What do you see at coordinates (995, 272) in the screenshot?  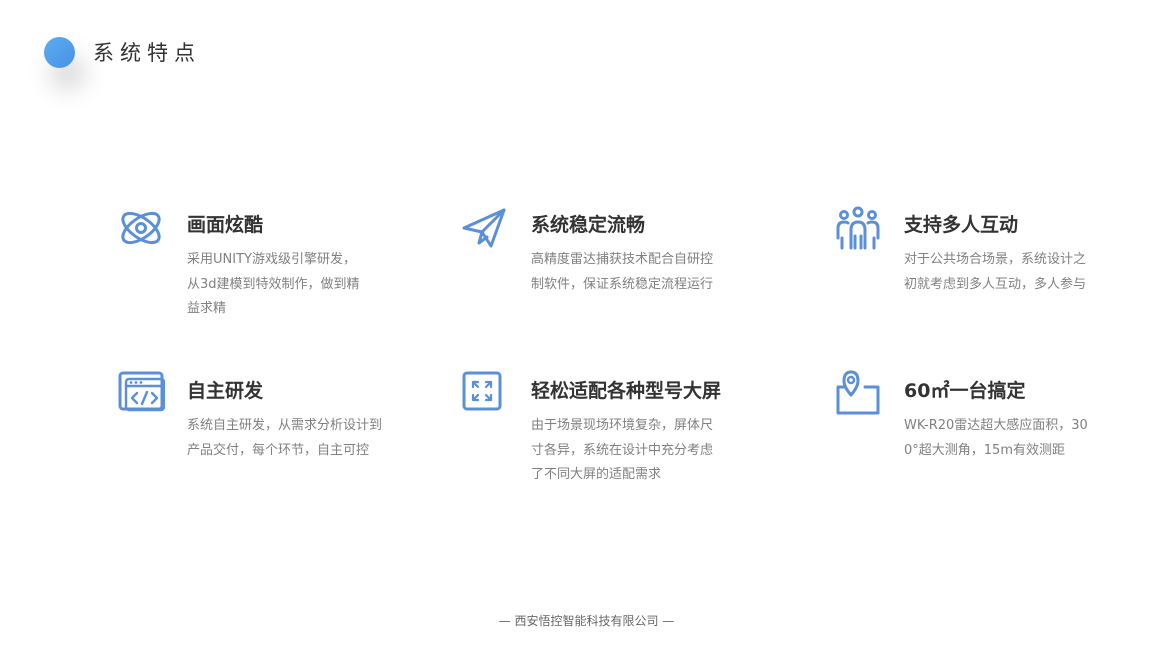 I see `feature-description: 对于公共场合场景，系统设计之初就考虑到多人互动，多人参与` at bounding box center [995, 272].